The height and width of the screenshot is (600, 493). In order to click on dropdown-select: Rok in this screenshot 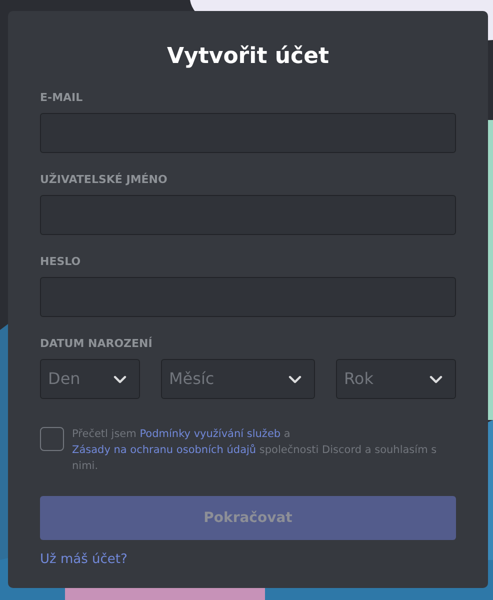, I will do `click(396, 379)`.